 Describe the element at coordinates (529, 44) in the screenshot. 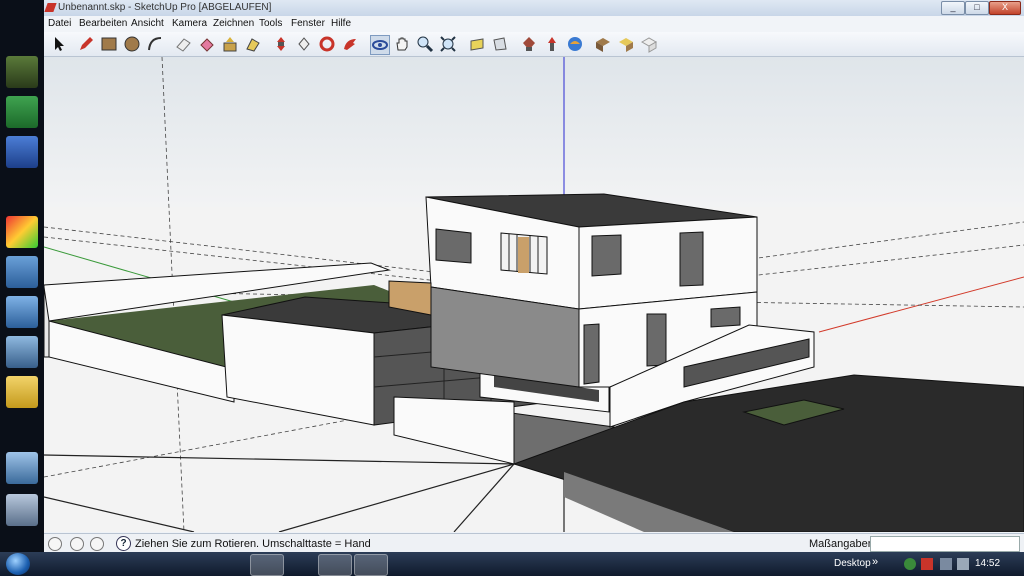

I see `get-models-icon` at that location.